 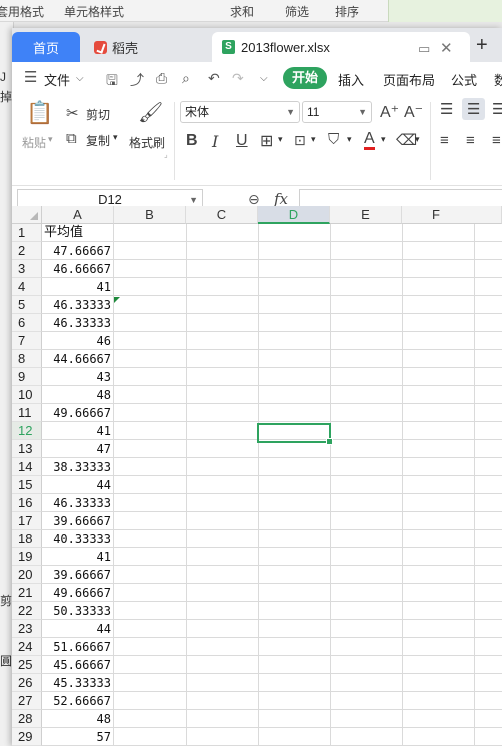 What do you see at coordinates (349, 139) in the screenshot?
I see `fill-dropdown-icon: ▾` at bounding box center [349, 139].